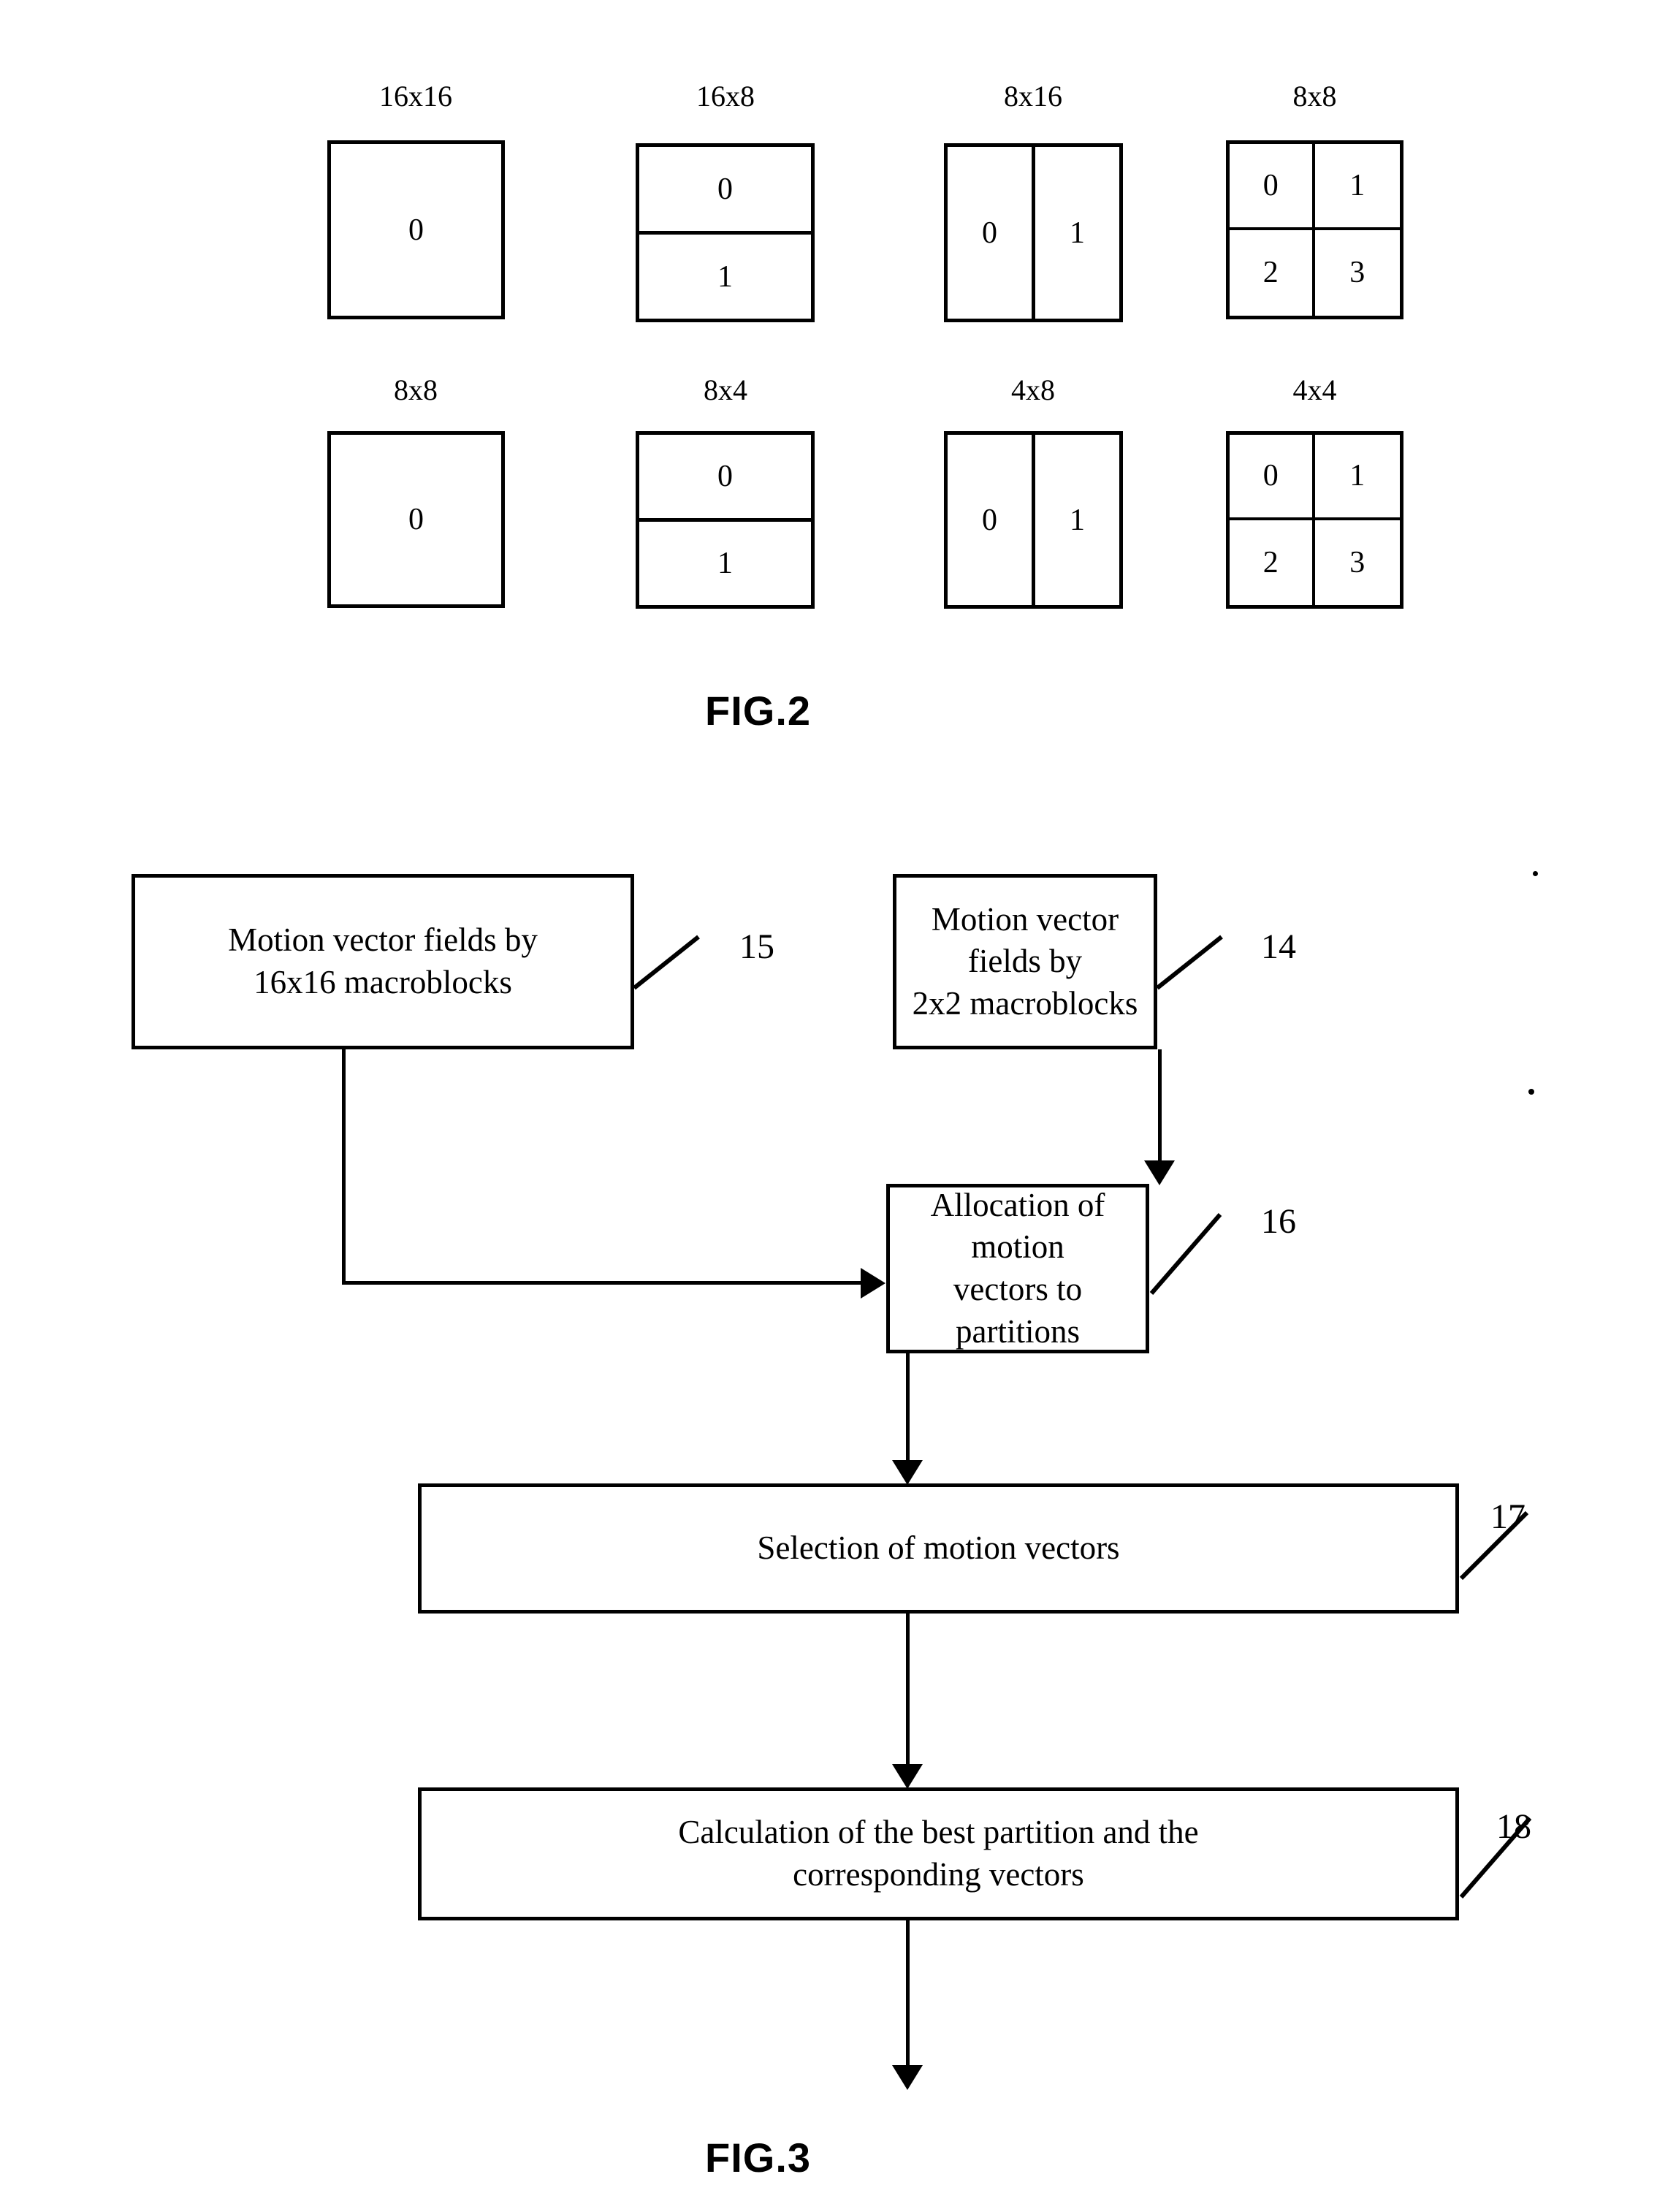 Image resolution: width=1676 pixels, height=2212 pixels. What do you see at coordinates (601, 1283) in the screenshot?
I see `connector-15-to-16-horizontal` at bounding box center [601, 1283].